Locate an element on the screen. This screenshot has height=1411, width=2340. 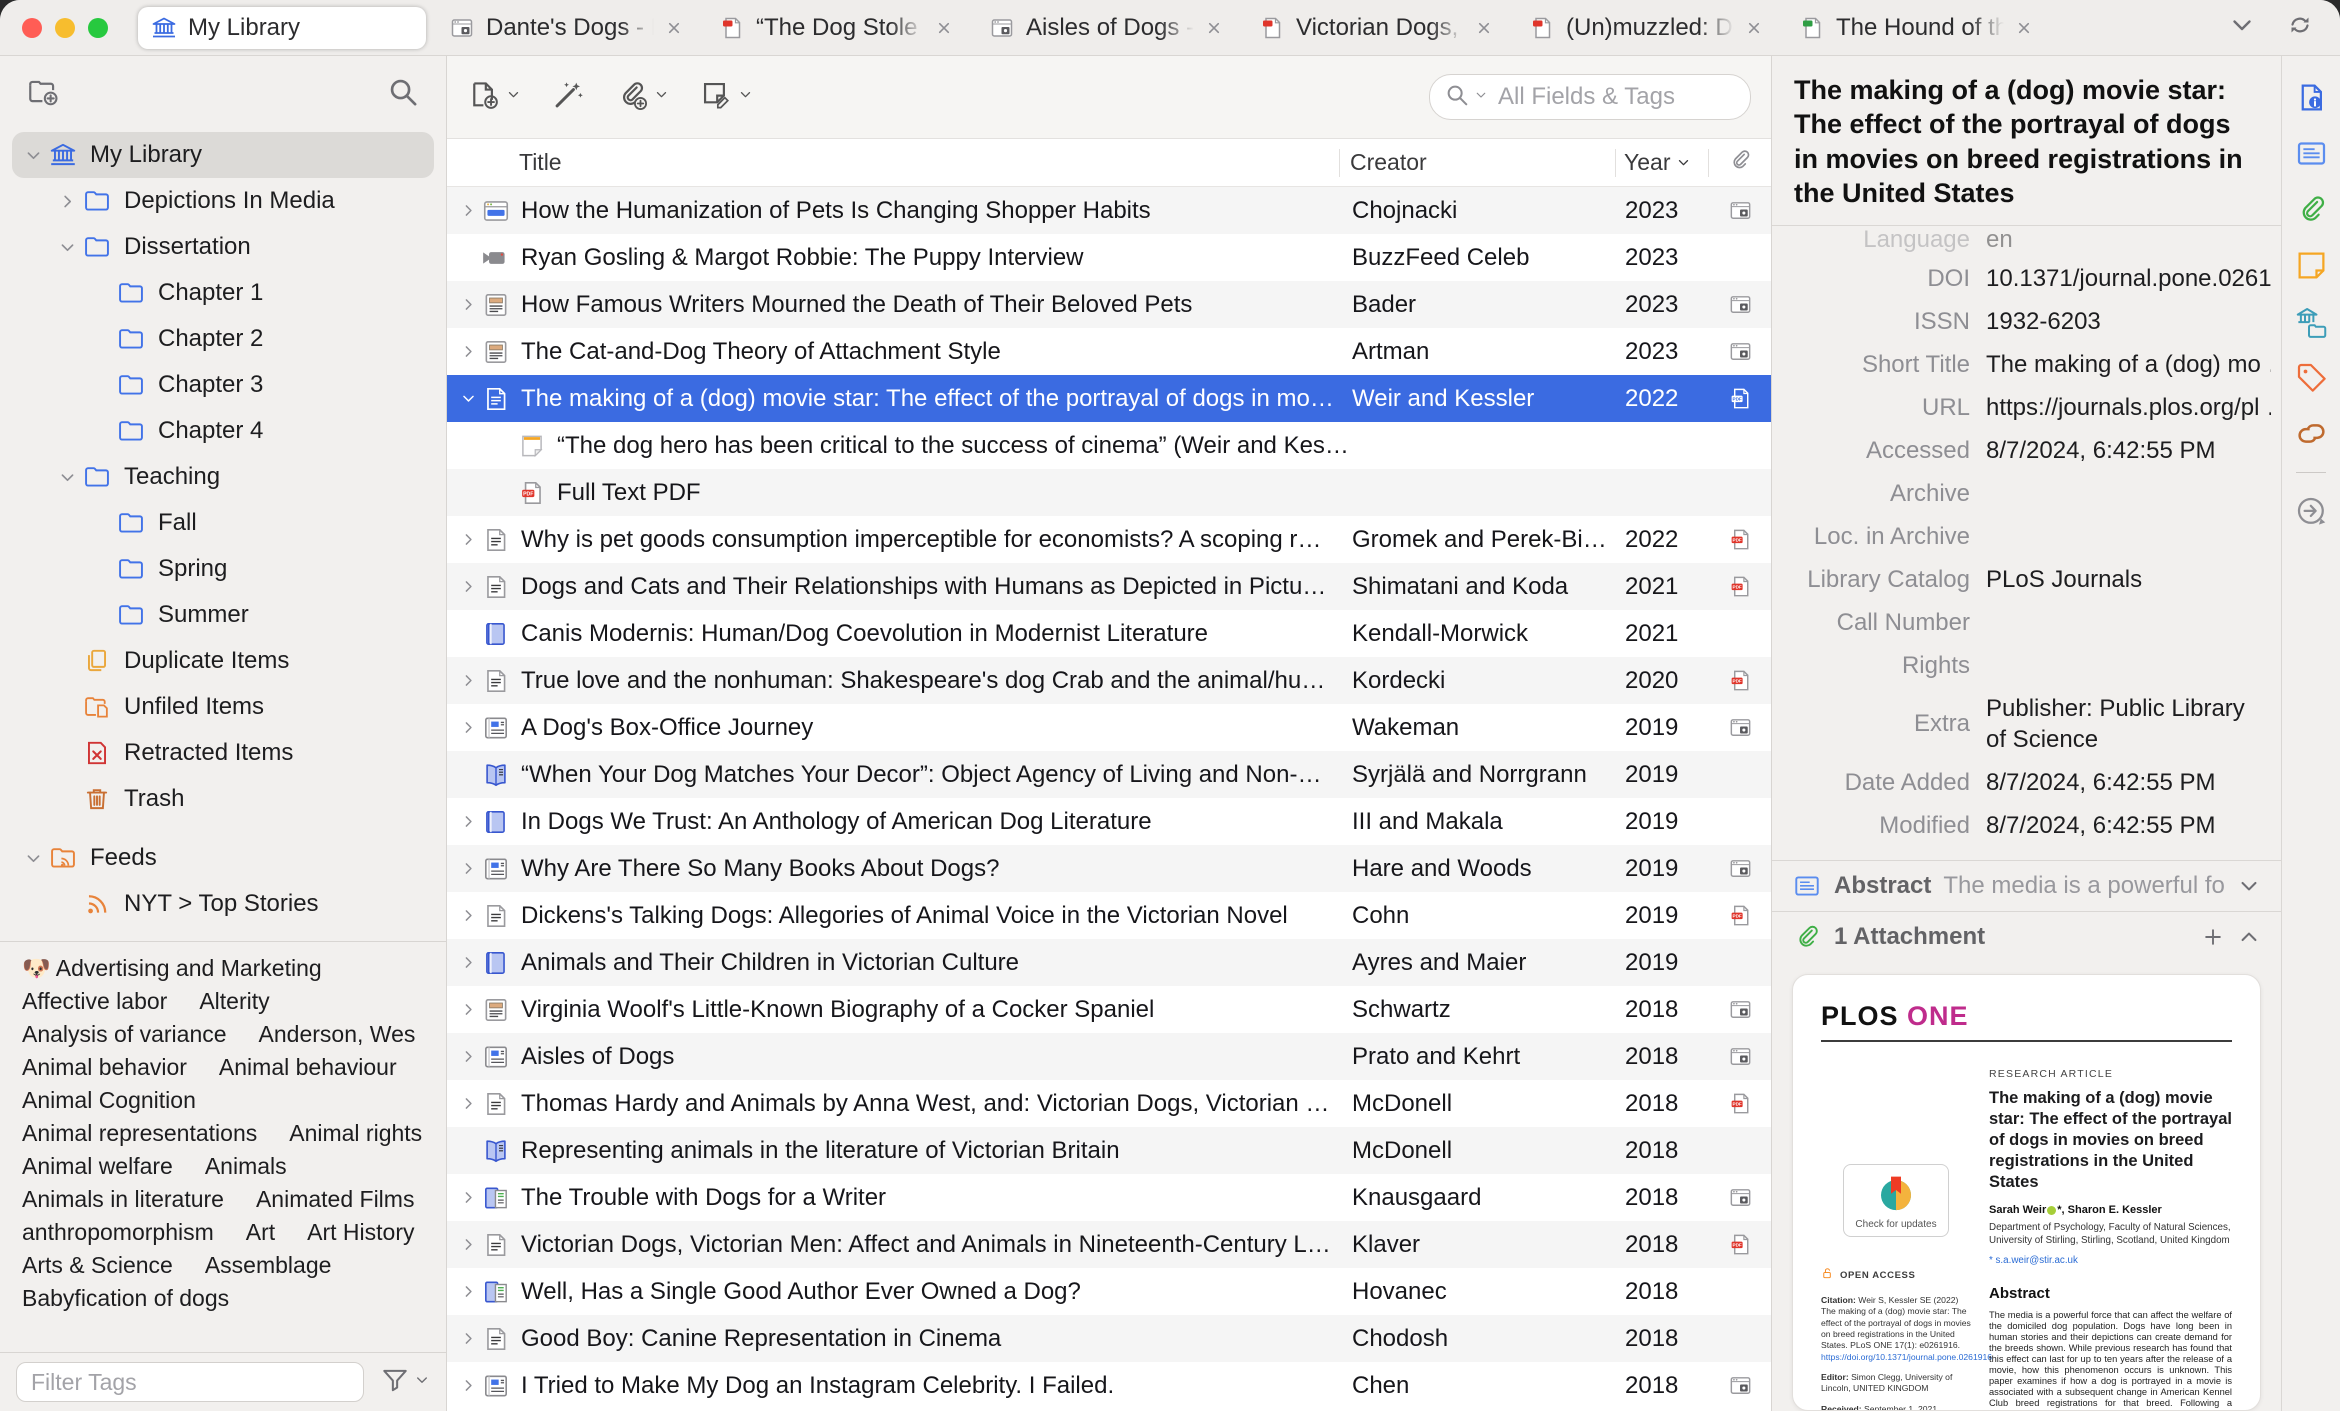
tag: Arts & Science is located at coordinates (97, 1265).